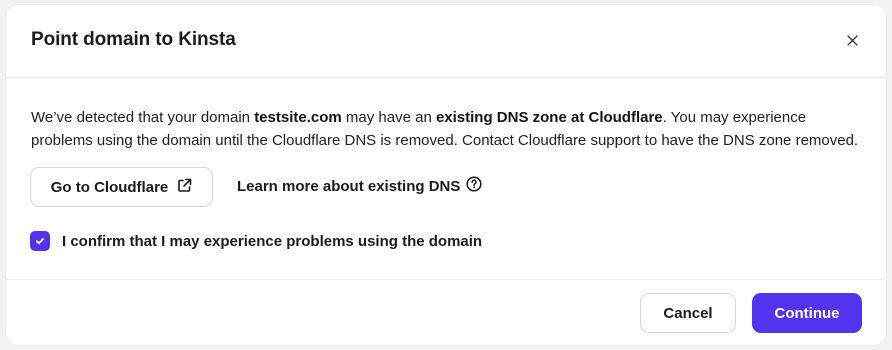 Image resolution: width=892 pixels, height=350 pixels. I want to click on go-to-cloudflare-button: Go to Cloudflare, so click(121, 187).